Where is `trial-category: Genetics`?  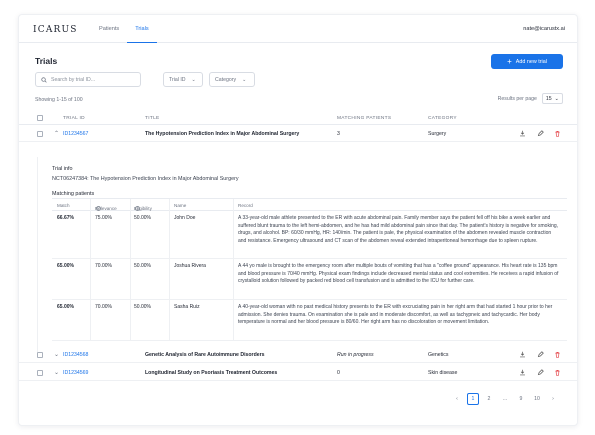
trial-category: Genetics is located at coordinates (438, 355).